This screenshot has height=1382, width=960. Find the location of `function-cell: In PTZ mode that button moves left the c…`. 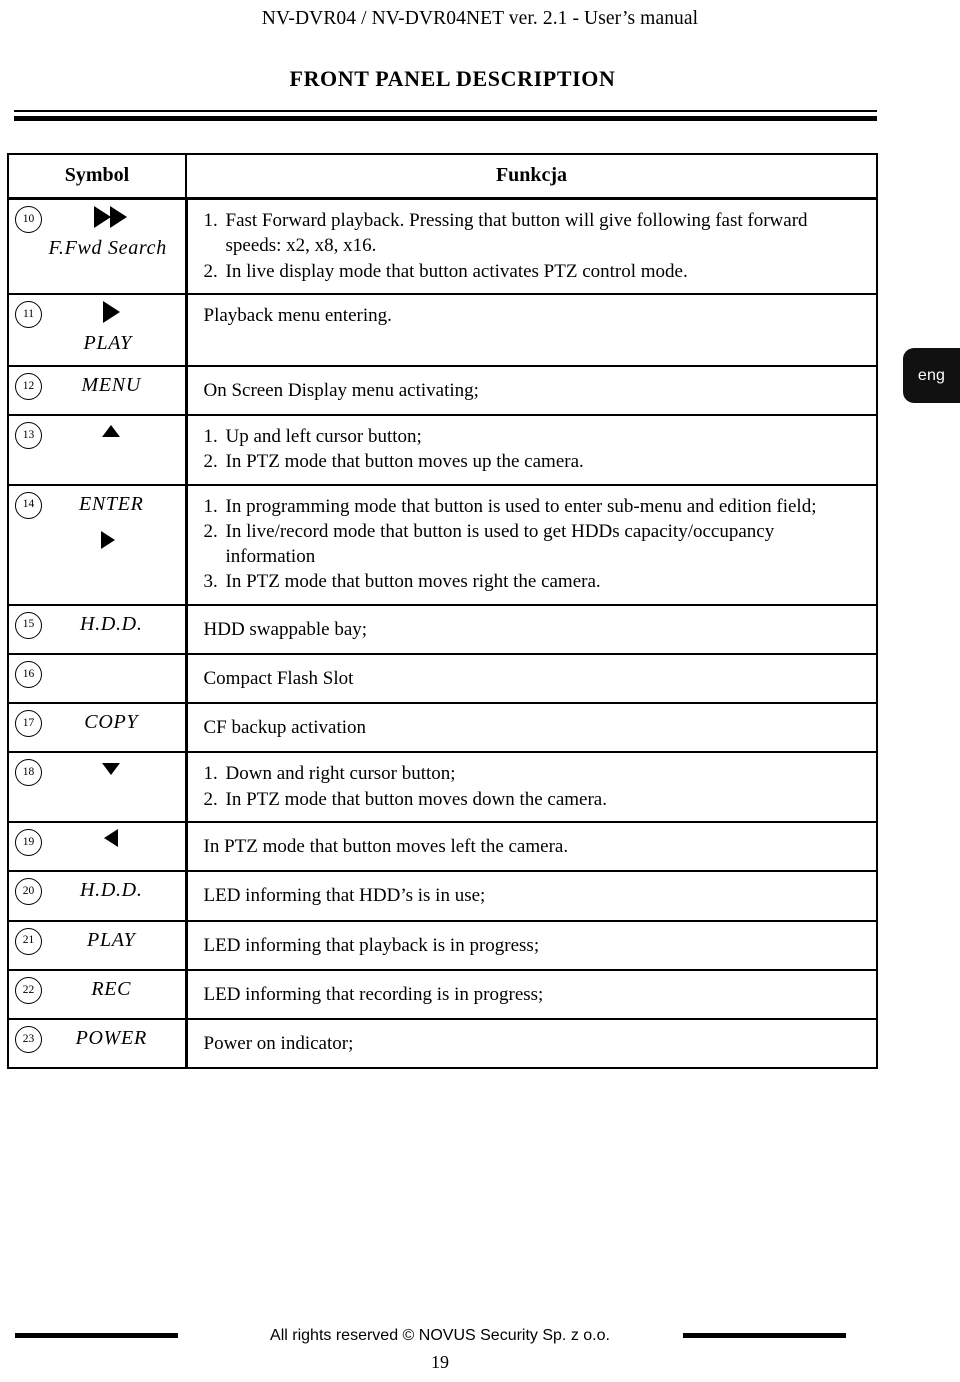

function-cell: In PTZ mode that button moves left the c… is located at coordinates (531, 846).